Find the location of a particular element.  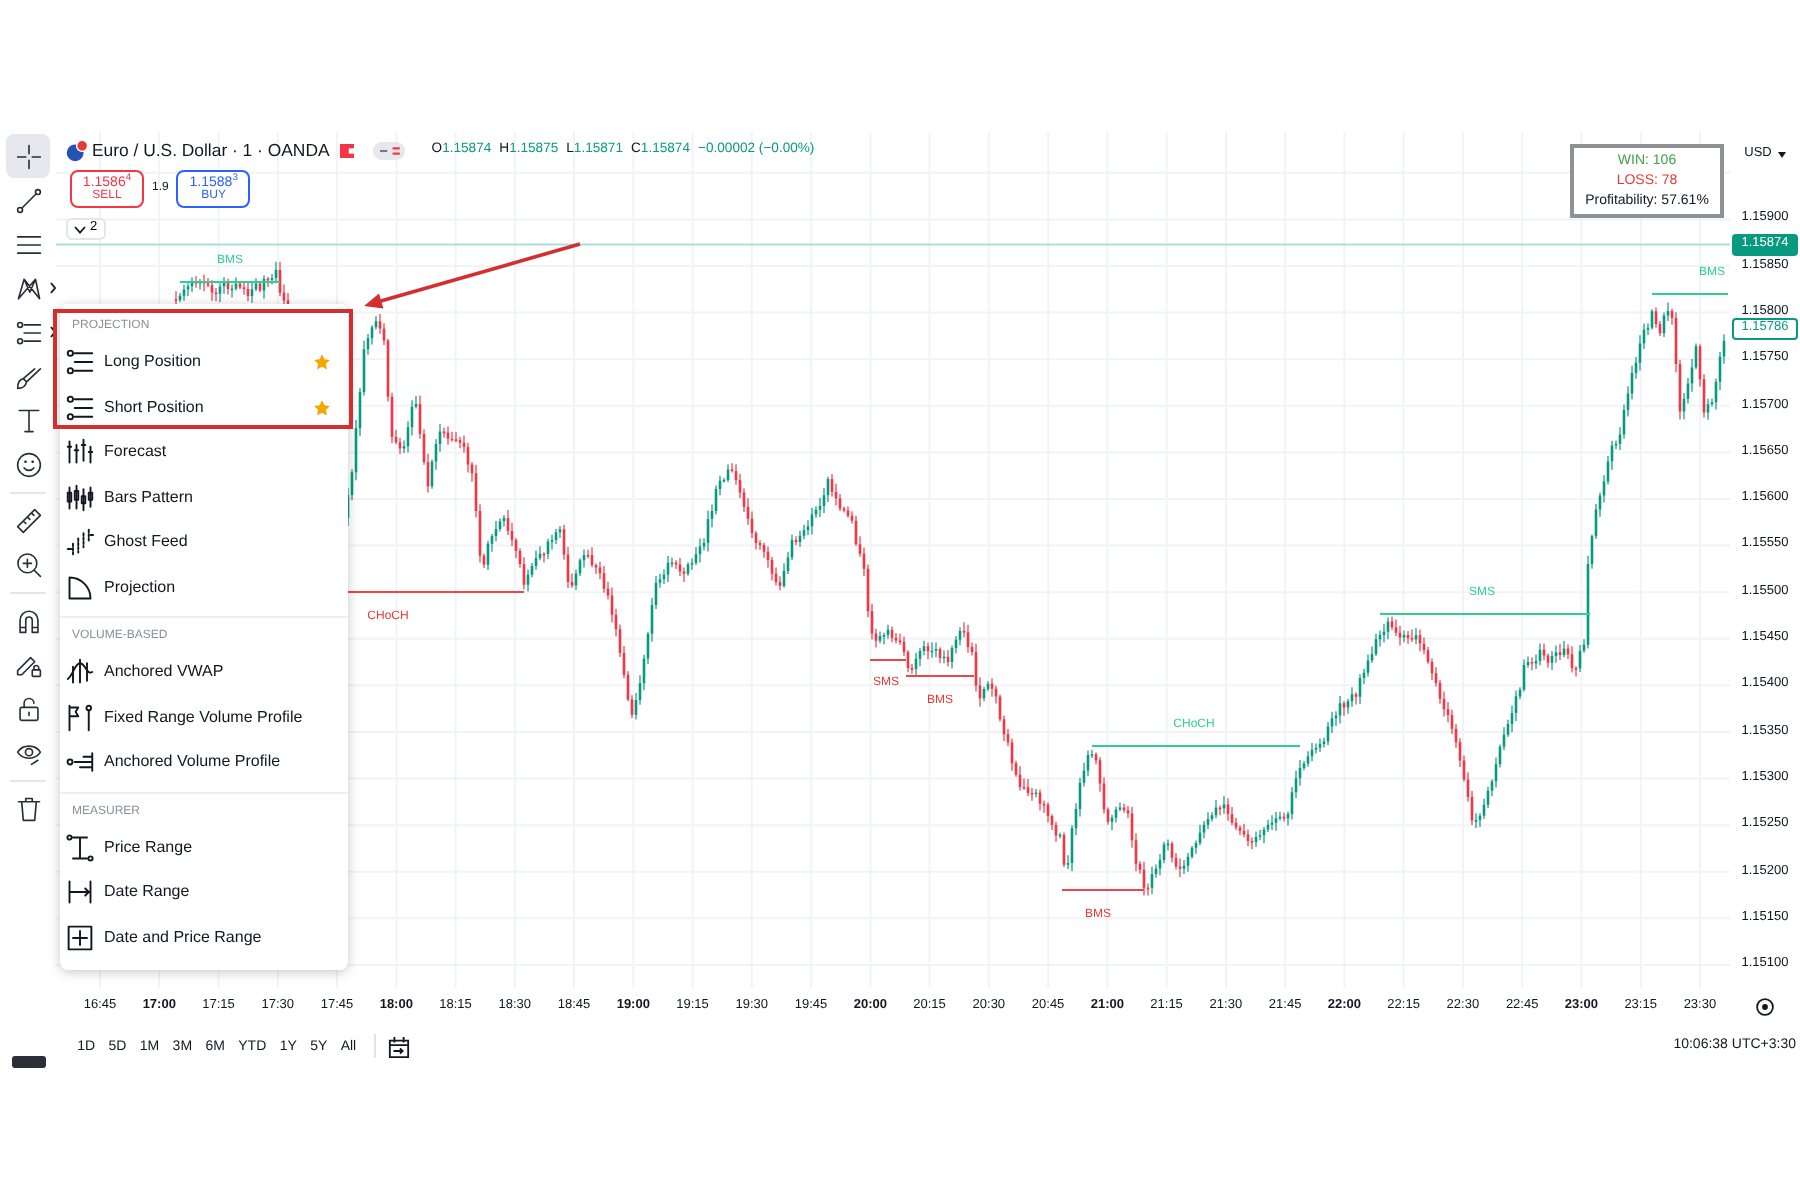

crosshair-button is located at coordinates (28, 156).